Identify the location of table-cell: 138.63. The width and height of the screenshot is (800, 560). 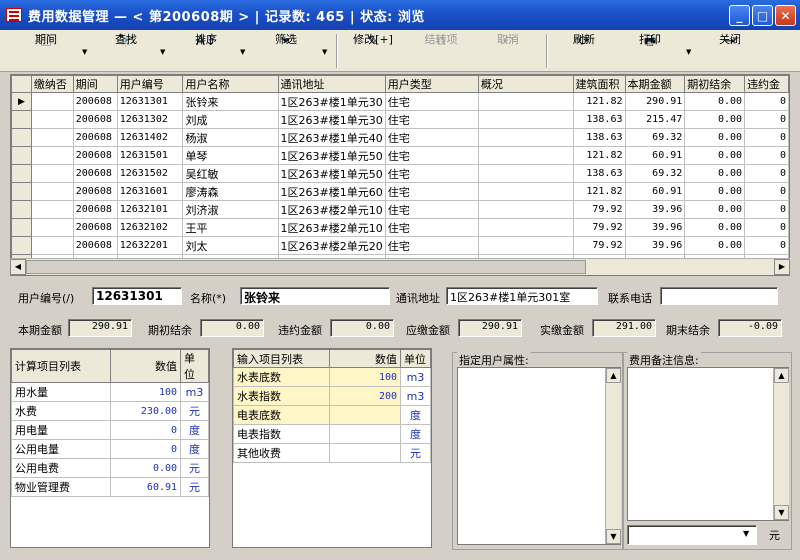
(599, 137).